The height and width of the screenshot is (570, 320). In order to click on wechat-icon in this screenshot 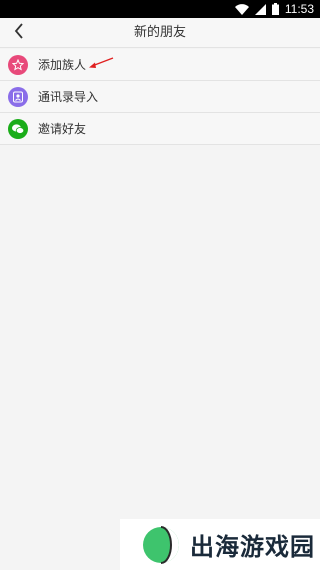, I will do `click(18, 128)`.